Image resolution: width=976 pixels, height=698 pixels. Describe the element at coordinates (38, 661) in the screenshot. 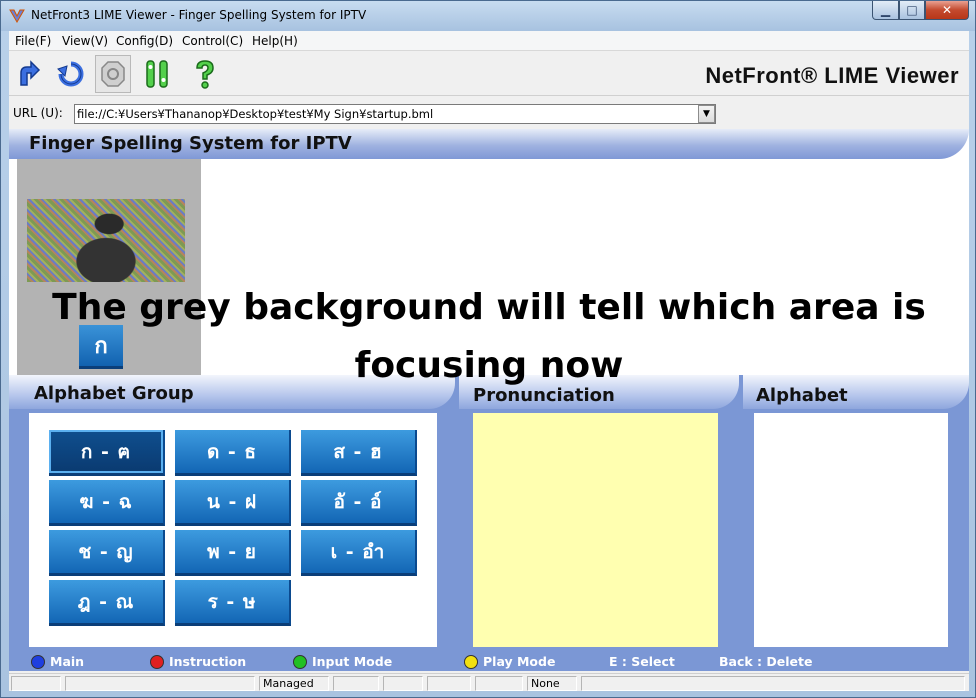

I see `blue-key-icon` at that location.